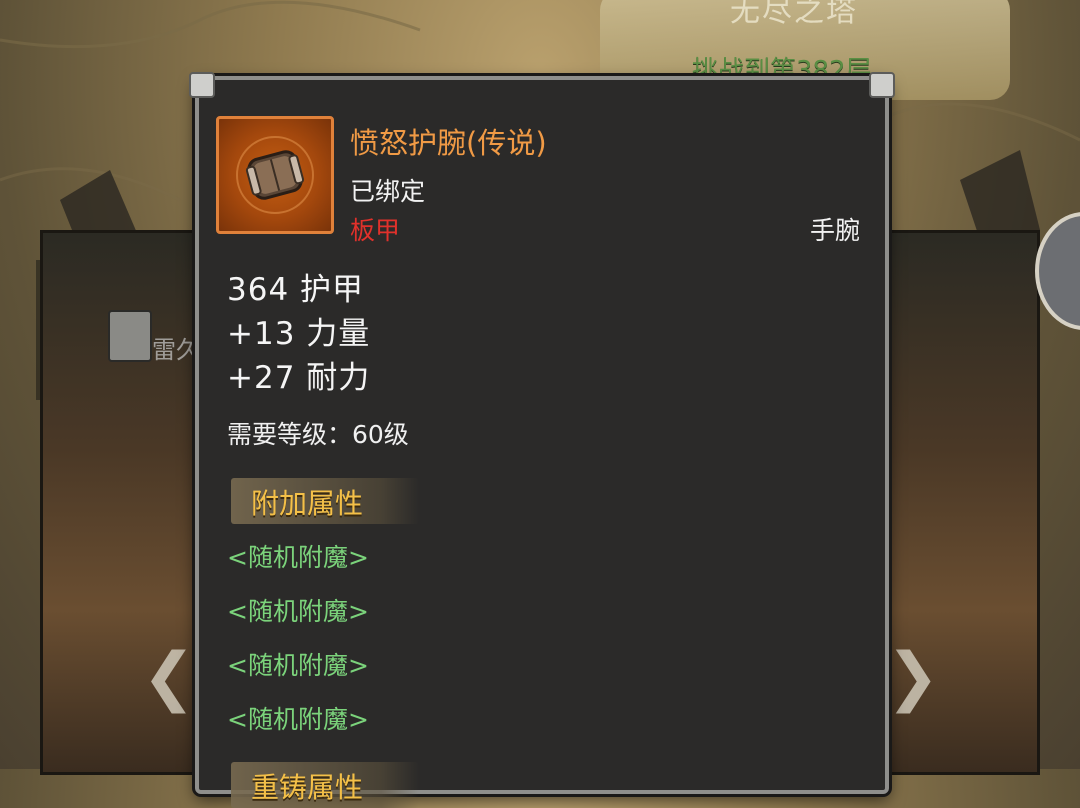  Describe the element at coordinates (169, 677) in the screenshot. I see `prev-arrow-icon: ❮` at that location.